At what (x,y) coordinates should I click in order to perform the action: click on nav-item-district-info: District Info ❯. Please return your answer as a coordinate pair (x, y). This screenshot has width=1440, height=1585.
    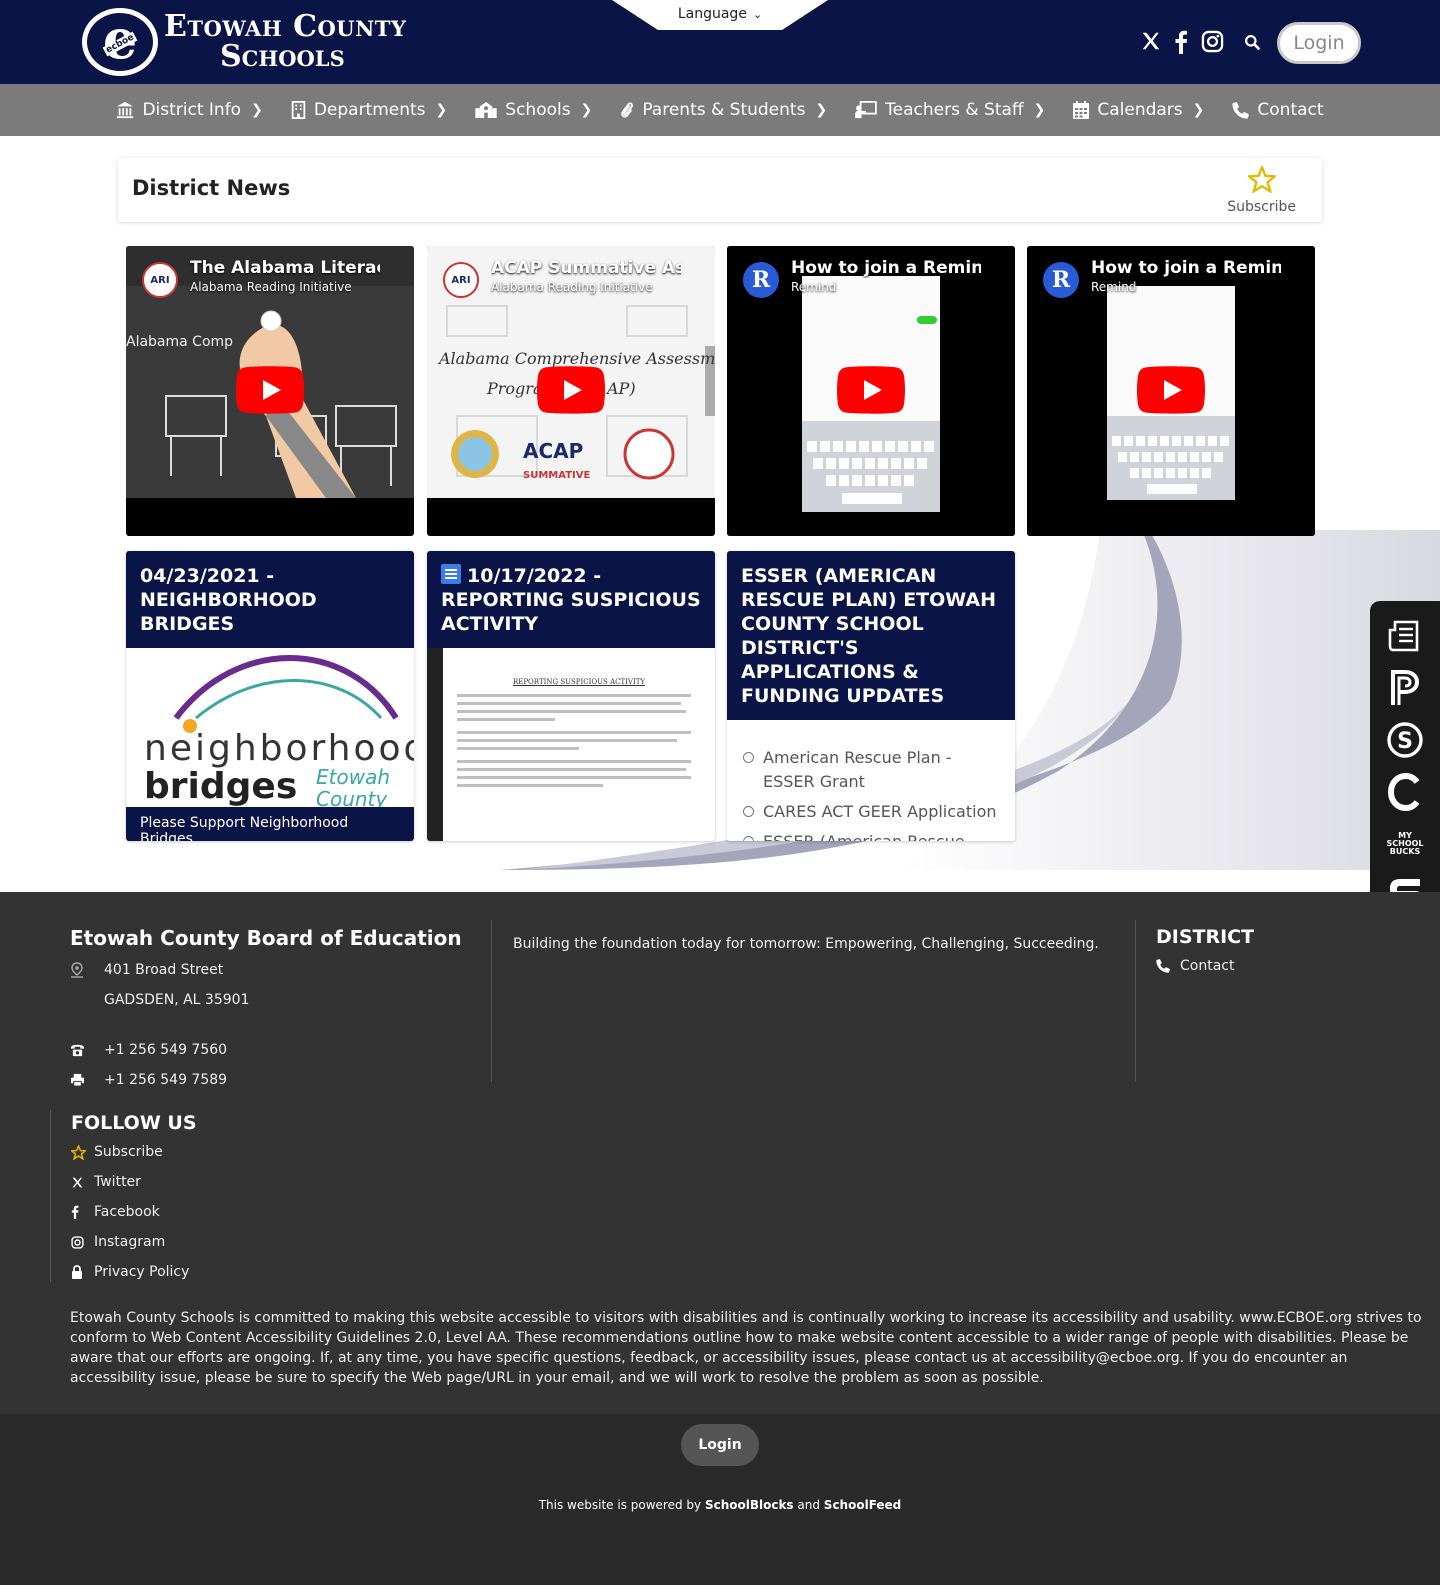
    Looking at the image, I should click on (189, 110).